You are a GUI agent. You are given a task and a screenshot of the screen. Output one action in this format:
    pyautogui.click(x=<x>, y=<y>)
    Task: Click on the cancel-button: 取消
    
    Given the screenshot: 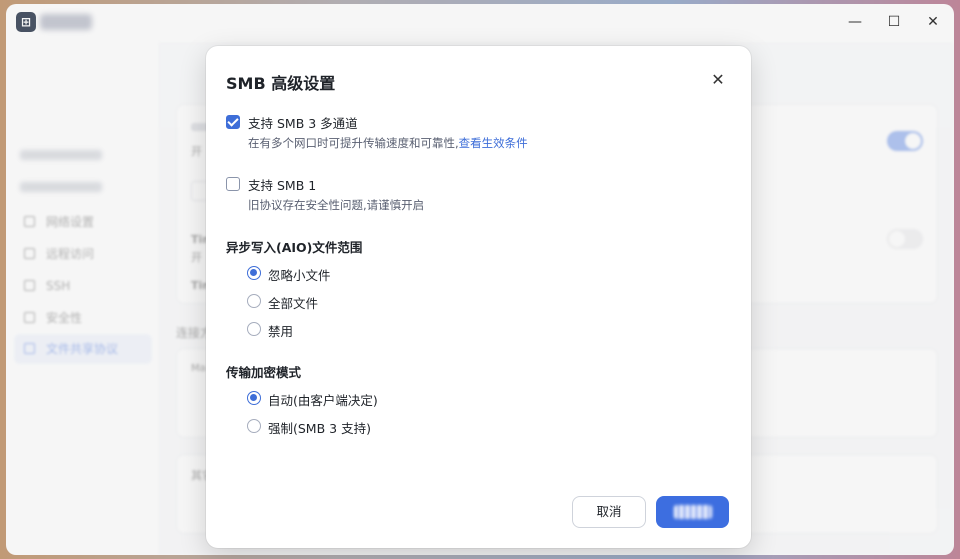 What is the action you would take?
    pyautogui.click(x=609, y=512)
    